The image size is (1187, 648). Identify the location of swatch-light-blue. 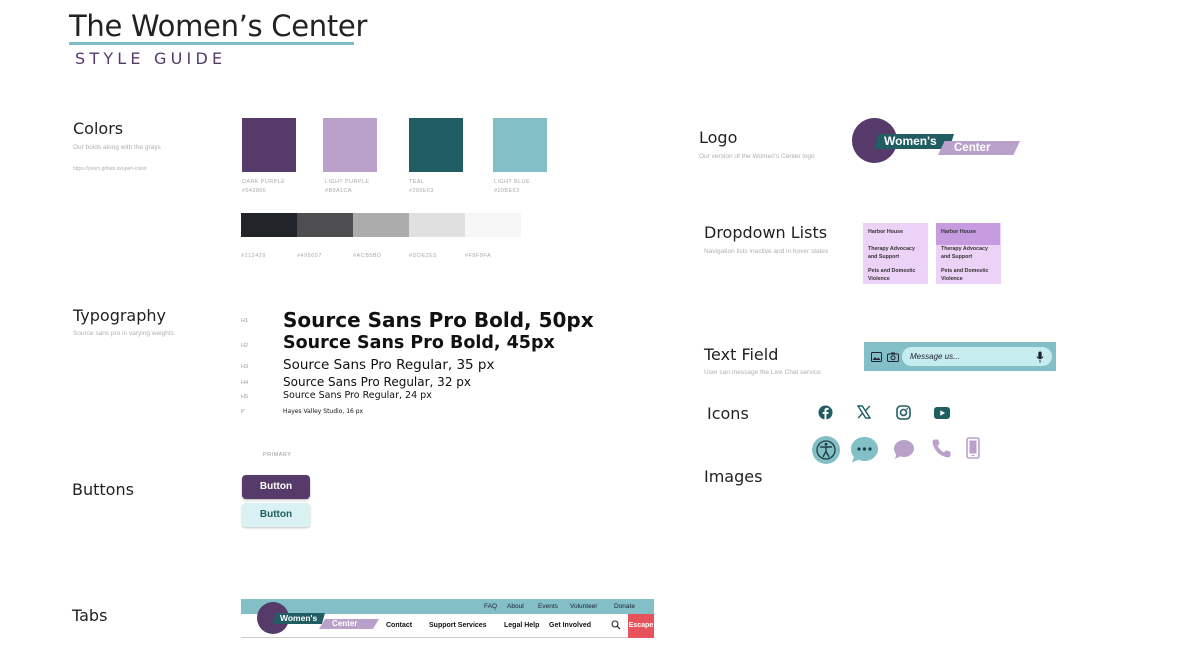
(520, 145).